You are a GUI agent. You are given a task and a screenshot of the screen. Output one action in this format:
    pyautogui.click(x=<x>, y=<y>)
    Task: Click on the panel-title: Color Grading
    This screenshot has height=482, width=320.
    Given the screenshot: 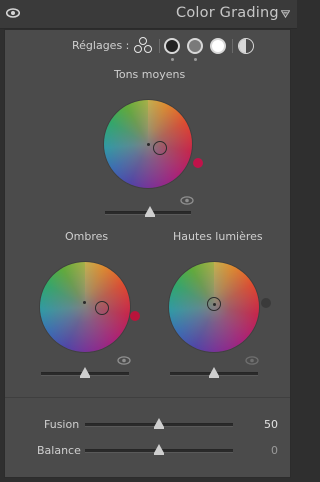 What is the action you would take?
    pyautogui.click(x=227, y=13)
    